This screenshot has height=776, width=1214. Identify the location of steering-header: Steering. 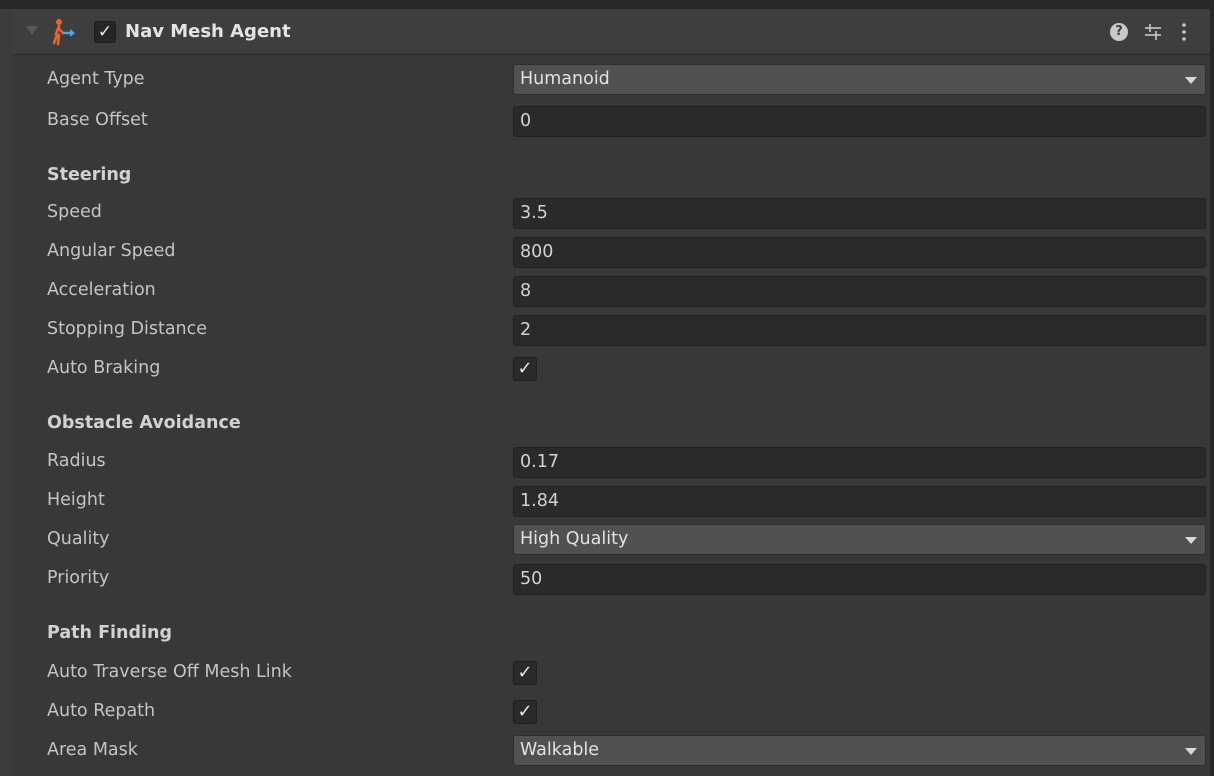
(89, 175).